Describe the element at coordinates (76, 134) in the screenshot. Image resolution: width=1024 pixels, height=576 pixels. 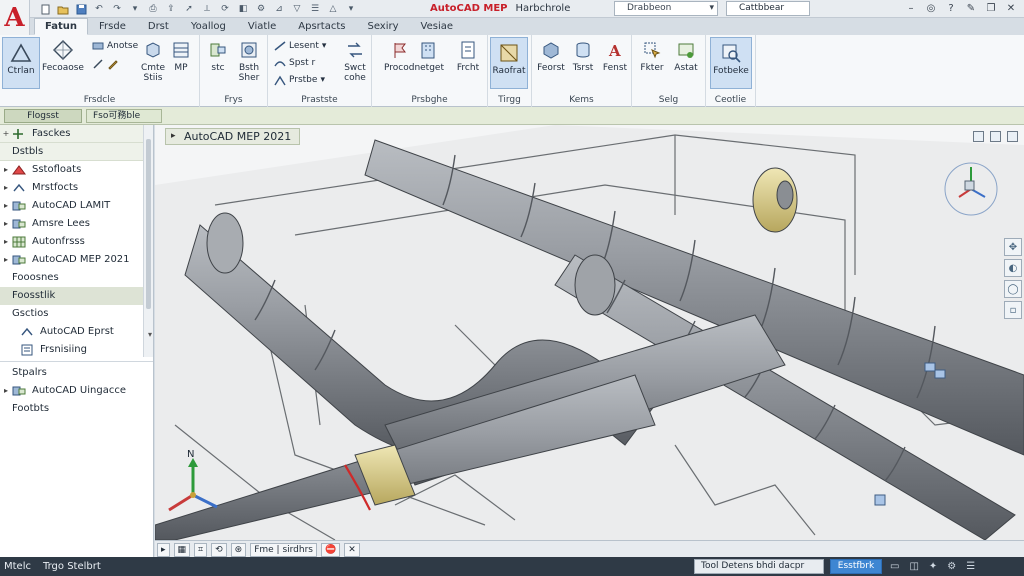
I see `tree-item: + Fasckes` at that location.